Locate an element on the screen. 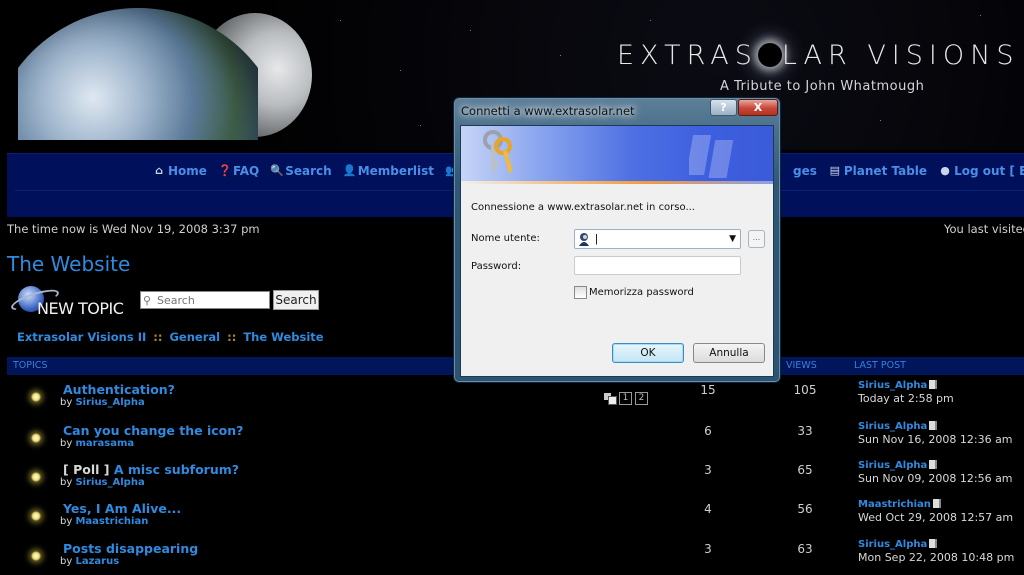 This screenshot has width=1024, height=575. password-label: Password: is located at coordinates (496, 266).